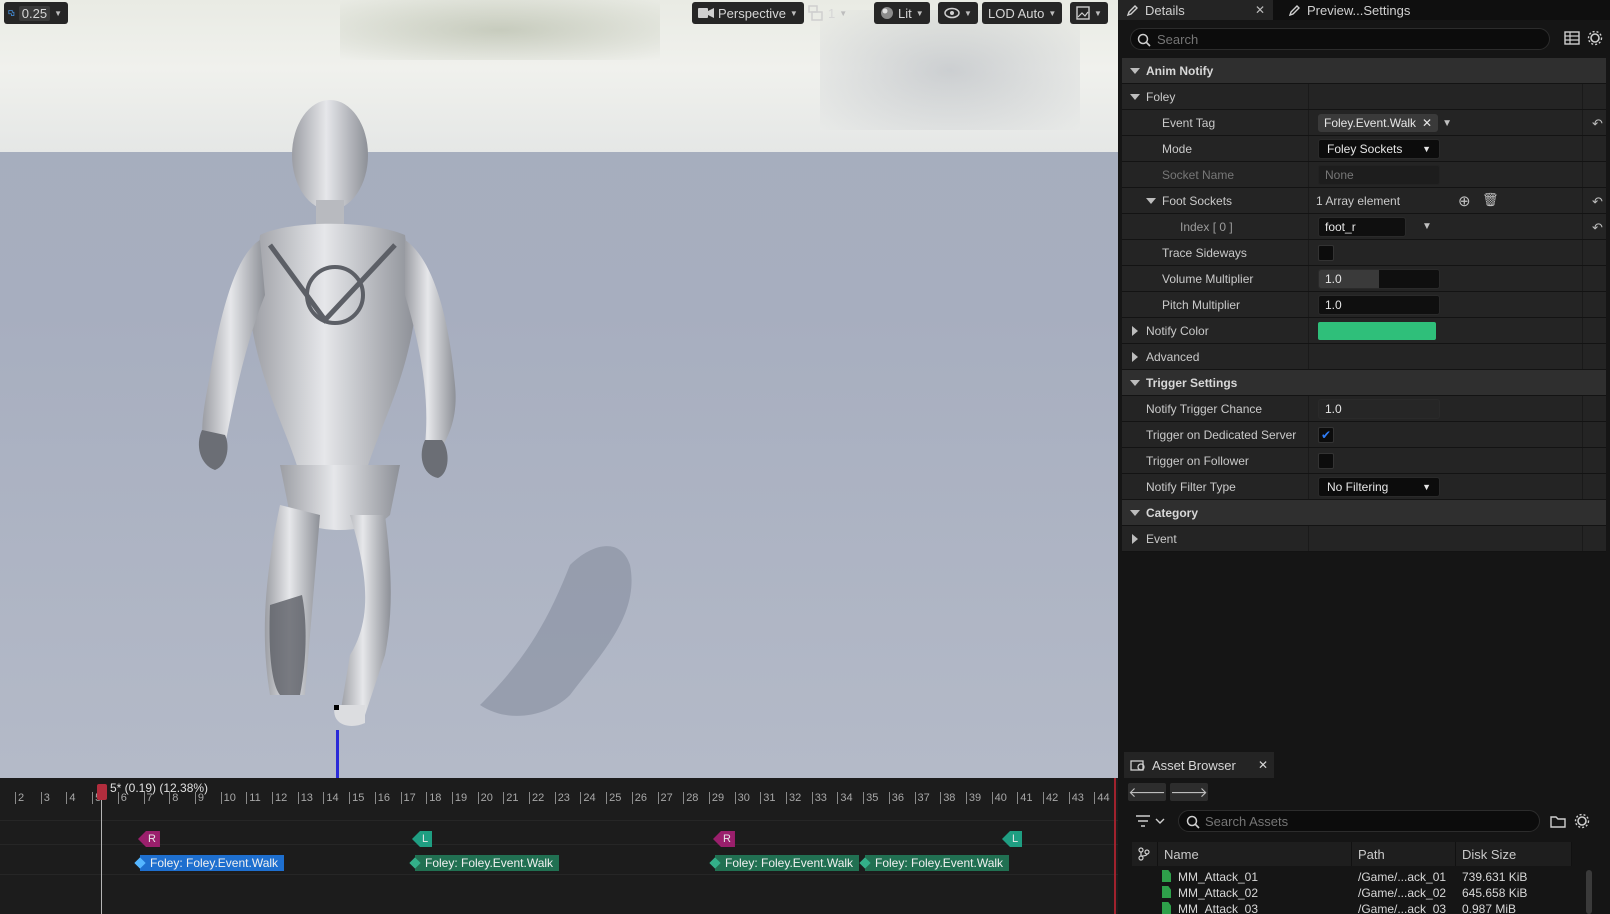  I want to click on prop-volume-multiplier: Volume Multiplier 1.0, so click(1364, 279).